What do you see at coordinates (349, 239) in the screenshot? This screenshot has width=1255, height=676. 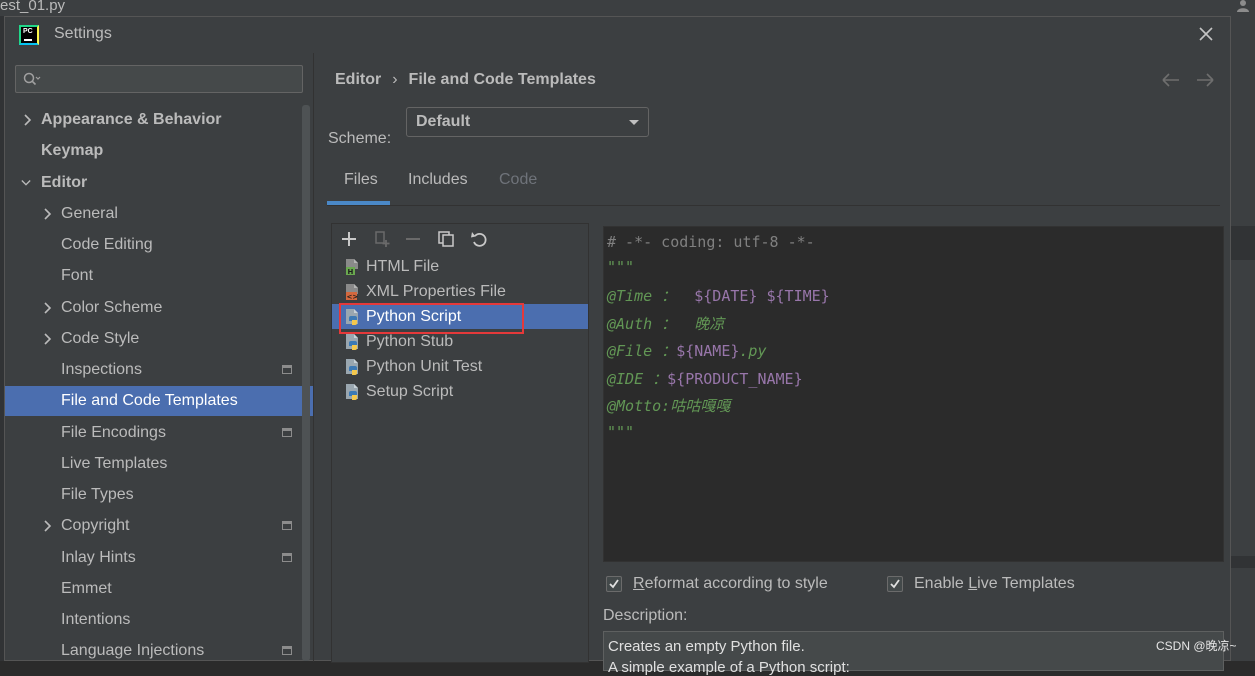 I see `add-icon` at bounding box center [349, 239].